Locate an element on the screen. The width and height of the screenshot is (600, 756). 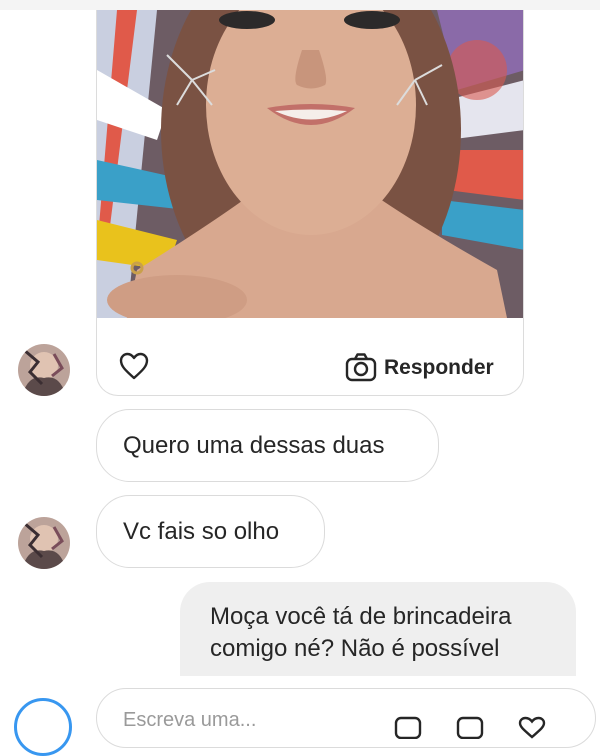
top-divider is located at coordinates (300, 5).